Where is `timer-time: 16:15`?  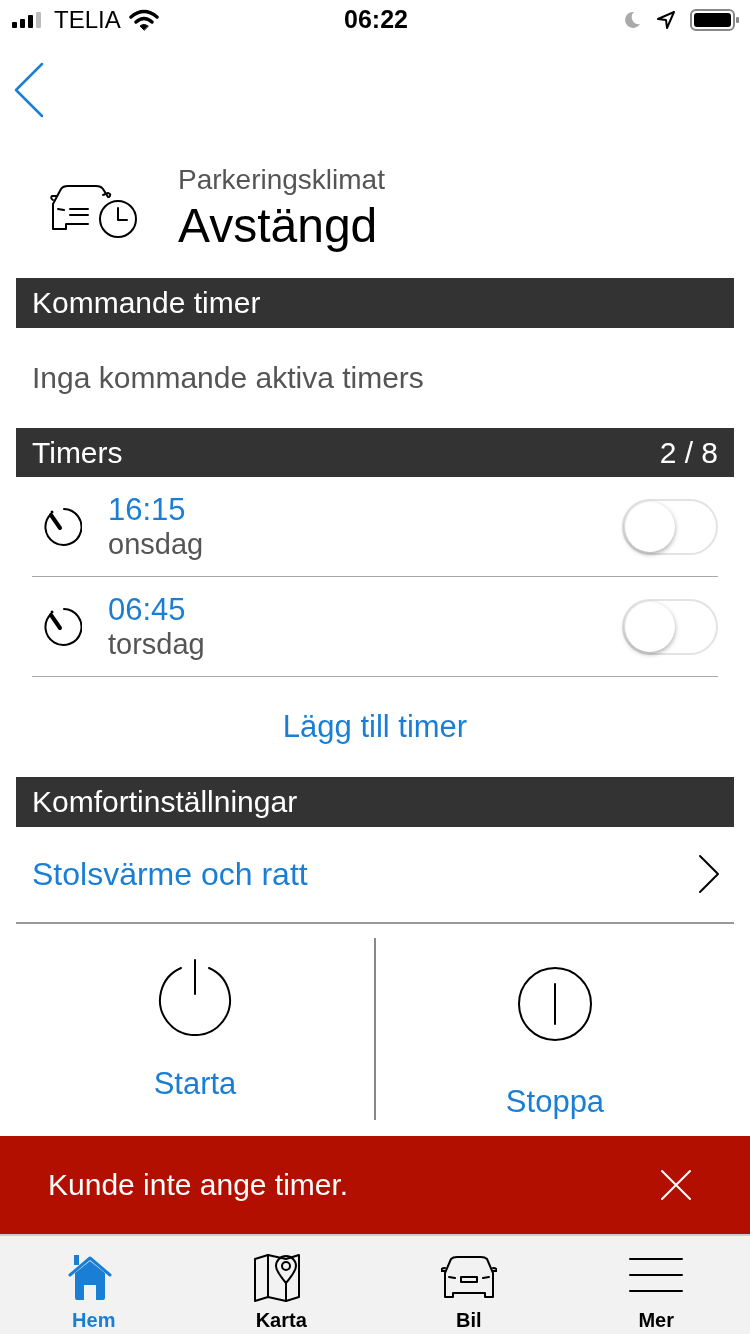 timer-time: 16:15 is located at coordinates (365, 510).